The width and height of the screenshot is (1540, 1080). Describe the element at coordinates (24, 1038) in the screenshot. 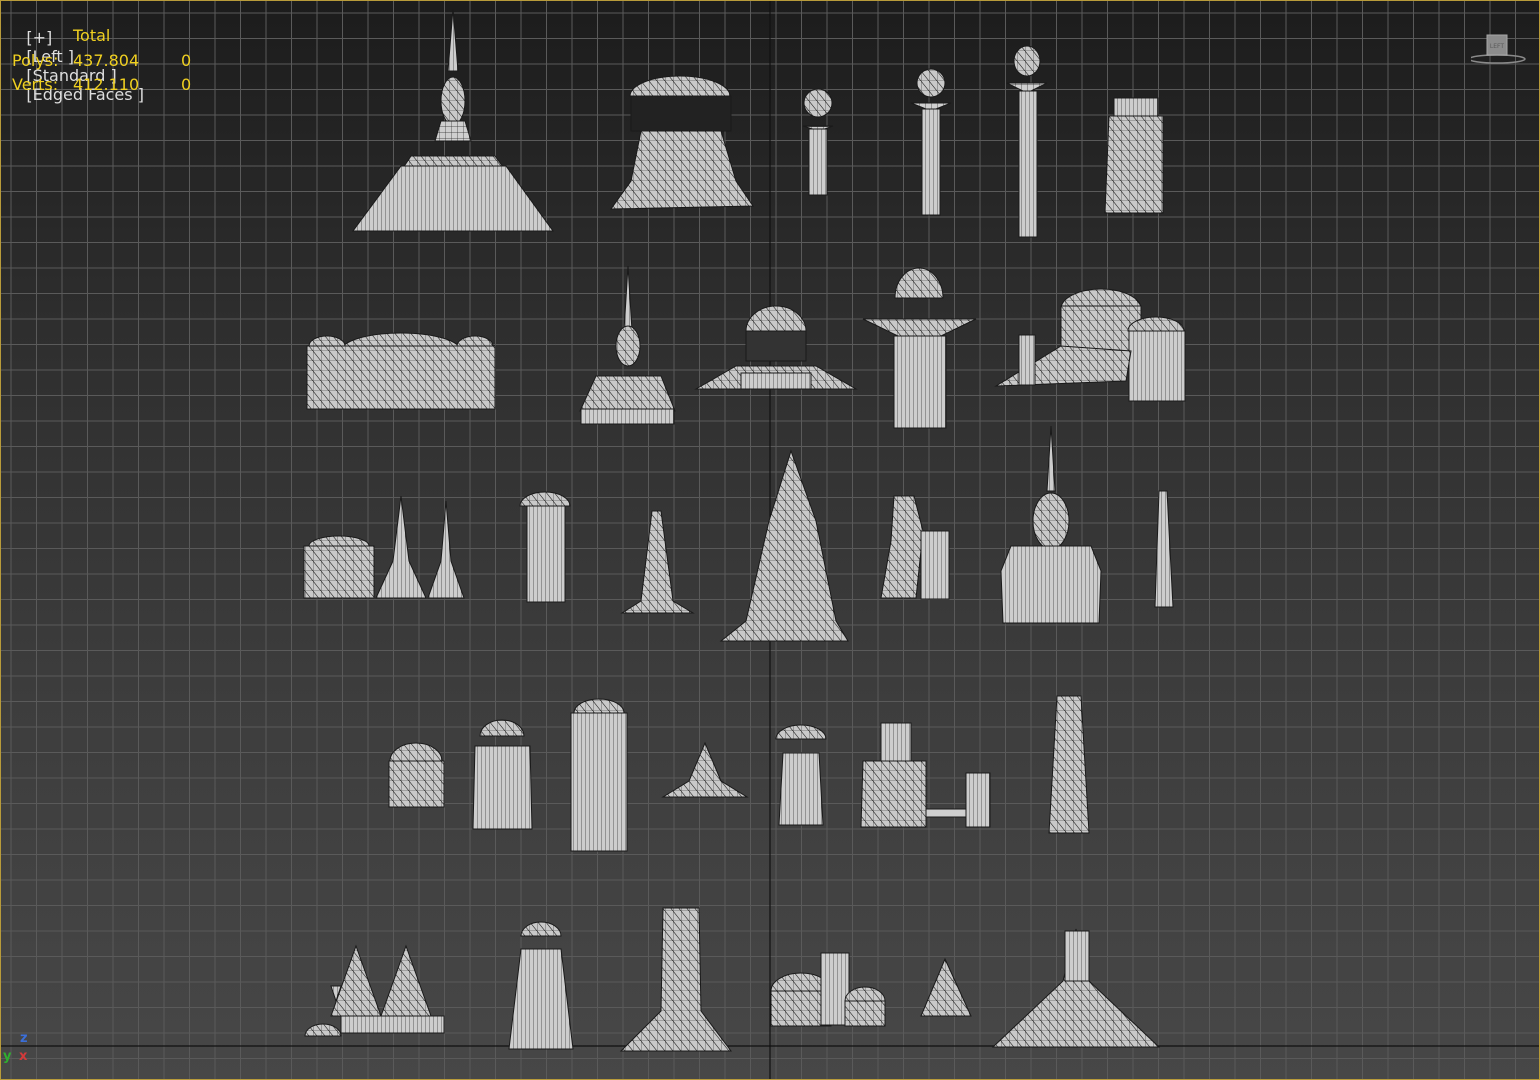

I see `axis-z-label: z` at that location.